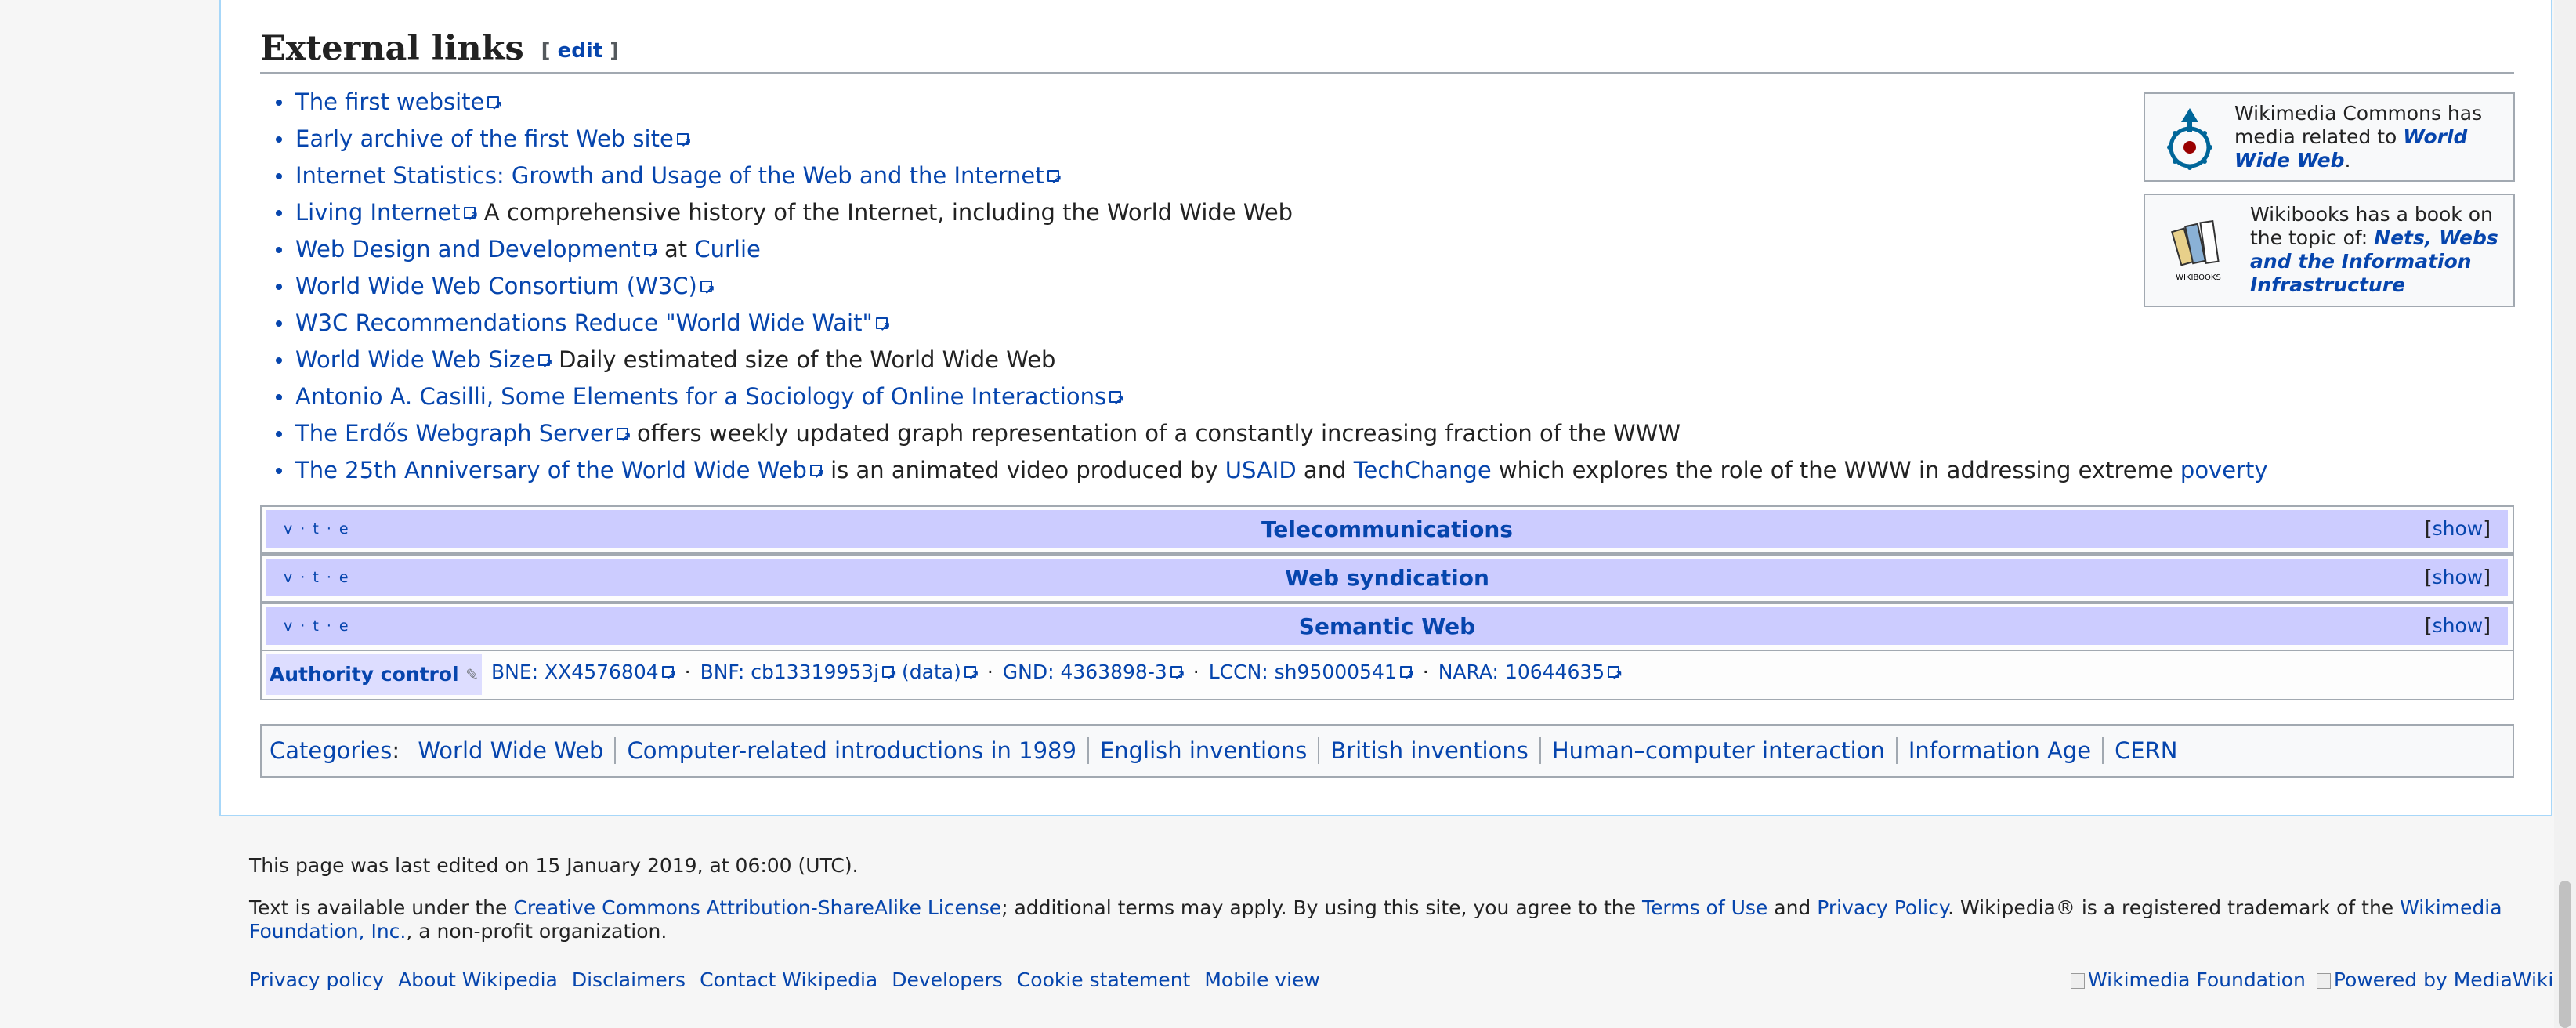 The image size is (2576, 1028). Describe the element at coordinates (1387, 51) in the screenshot. I see `section-heading: External links [ edit ]` at that location.